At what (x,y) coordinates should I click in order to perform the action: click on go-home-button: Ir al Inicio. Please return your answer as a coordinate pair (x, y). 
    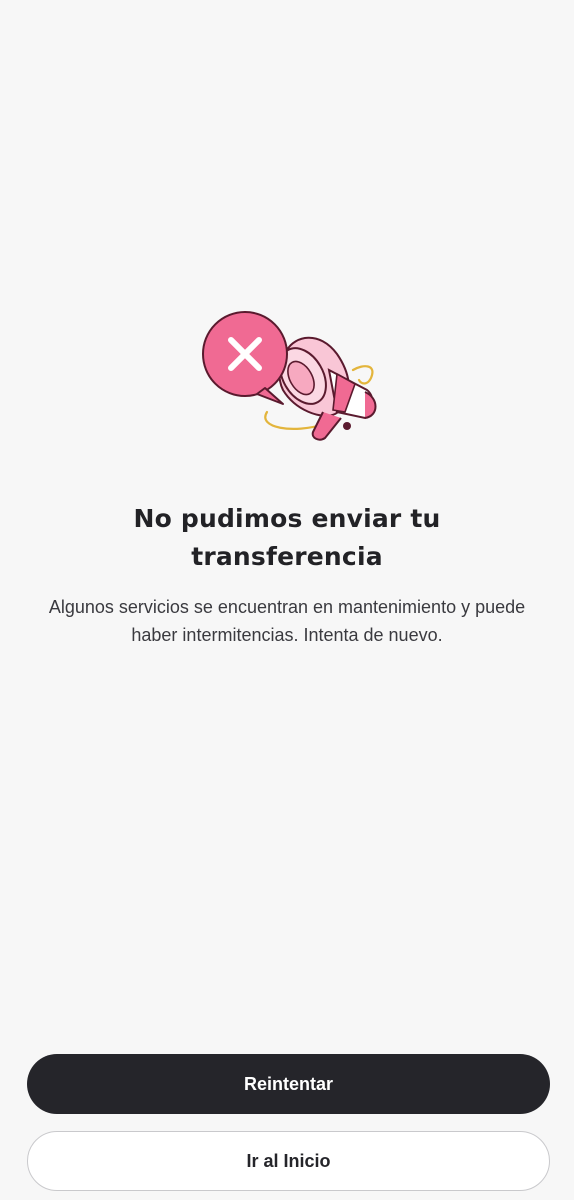
    Looking at the image, I should click on (288, 1161).